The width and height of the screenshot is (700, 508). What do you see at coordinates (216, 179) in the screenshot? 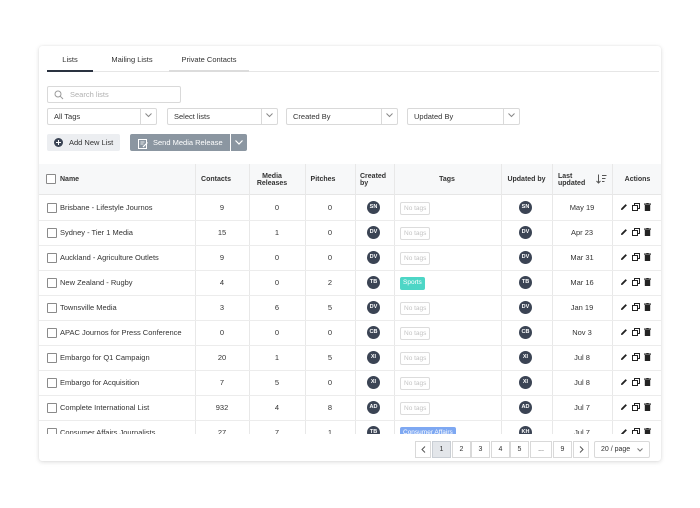
I see `header-contacts: Contacts` at bounding box center [216, 179].